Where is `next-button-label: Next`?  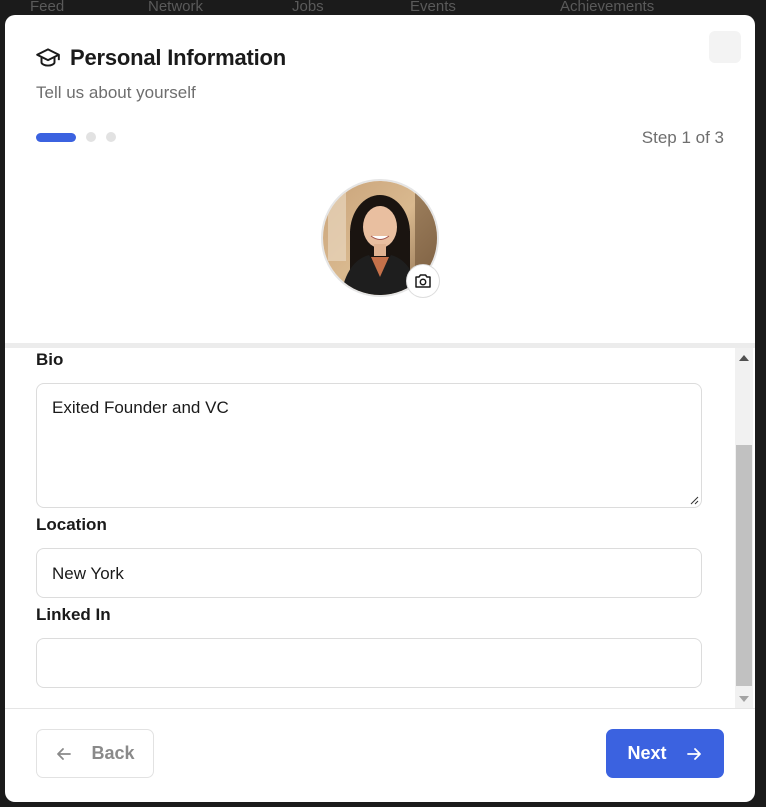
next-button-label: Next is located at coordinates (647, 753).